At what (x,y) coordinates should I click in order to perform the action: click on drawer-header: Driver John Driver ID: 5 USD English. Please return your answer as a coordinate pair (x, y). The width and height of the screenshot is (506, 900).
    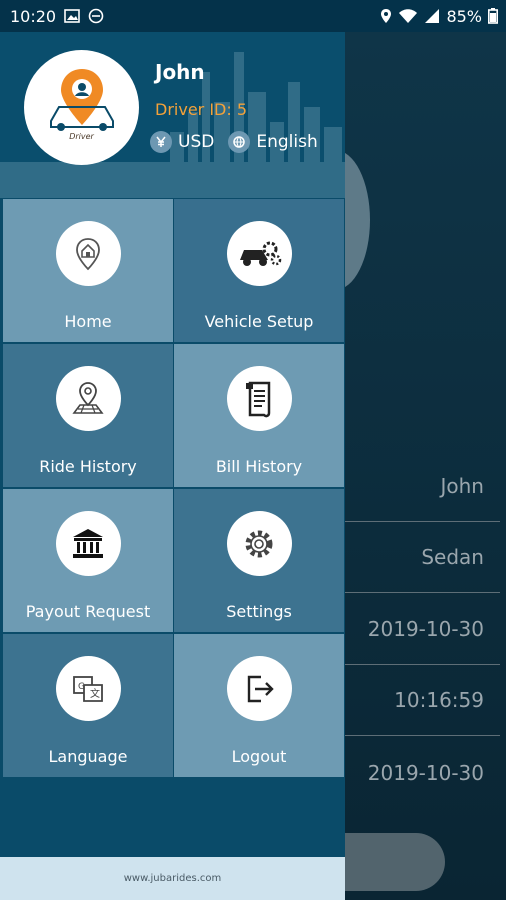
    Looking at the image, I should click on (172, 115).